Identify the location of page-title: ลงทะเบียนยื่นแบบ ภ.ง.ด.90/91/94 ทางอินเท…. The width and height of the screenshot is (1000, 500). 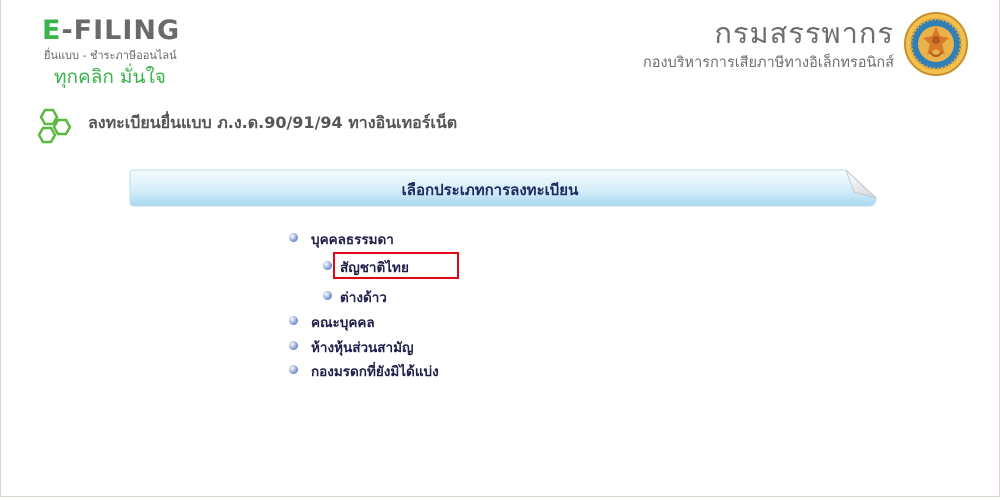
(273, 122).